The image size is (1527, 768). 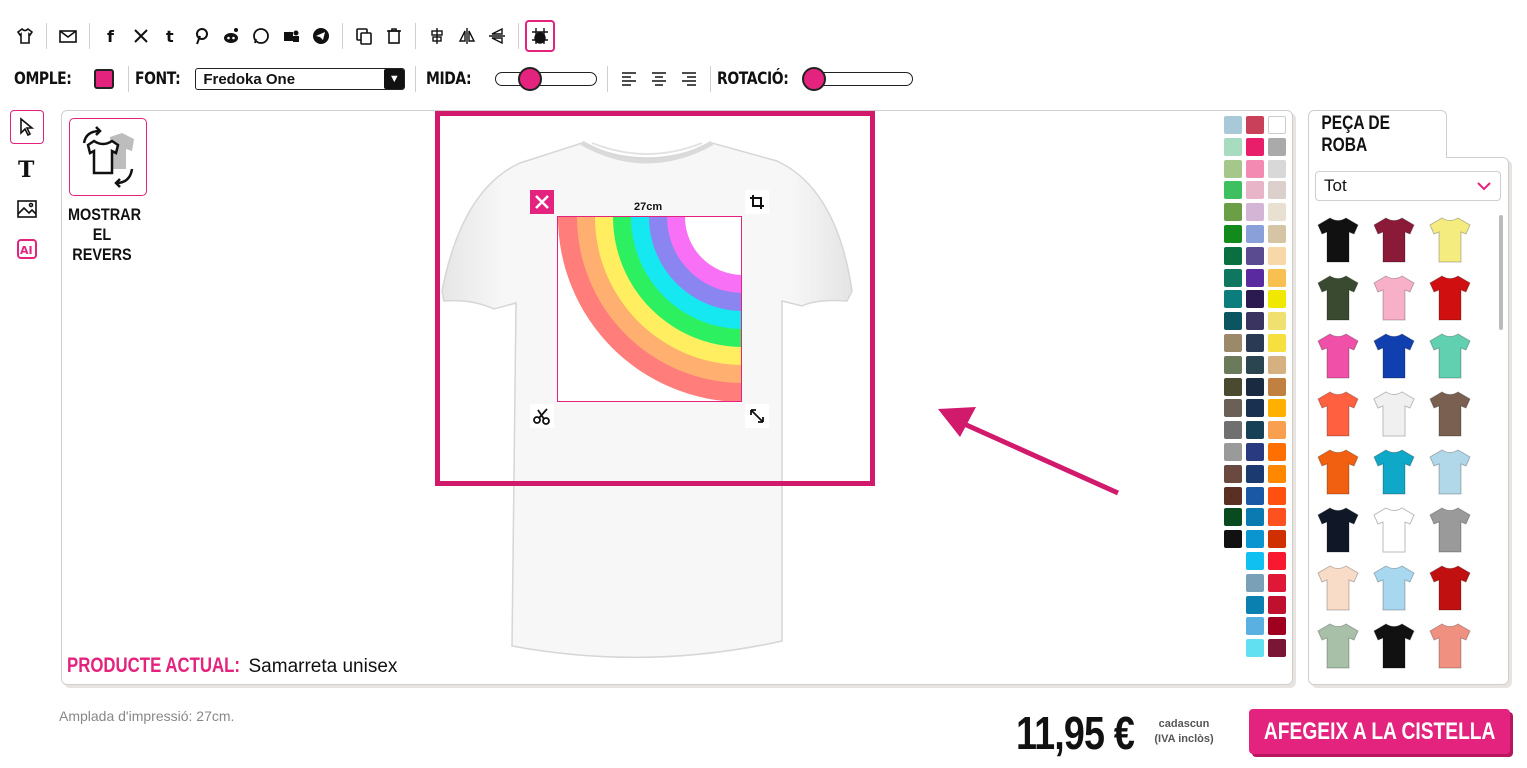 What do you see at coordinates (1377, 134) in the screenshot?
I see `tab-clothing: PEÇA DE ROBA` at bounding box center [1377, 134].